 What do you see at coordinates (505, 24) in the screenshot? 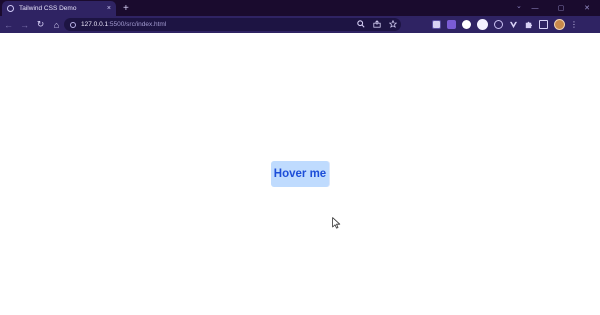
I see `extensions-area: ⋮` at bounding box center [505, 24].